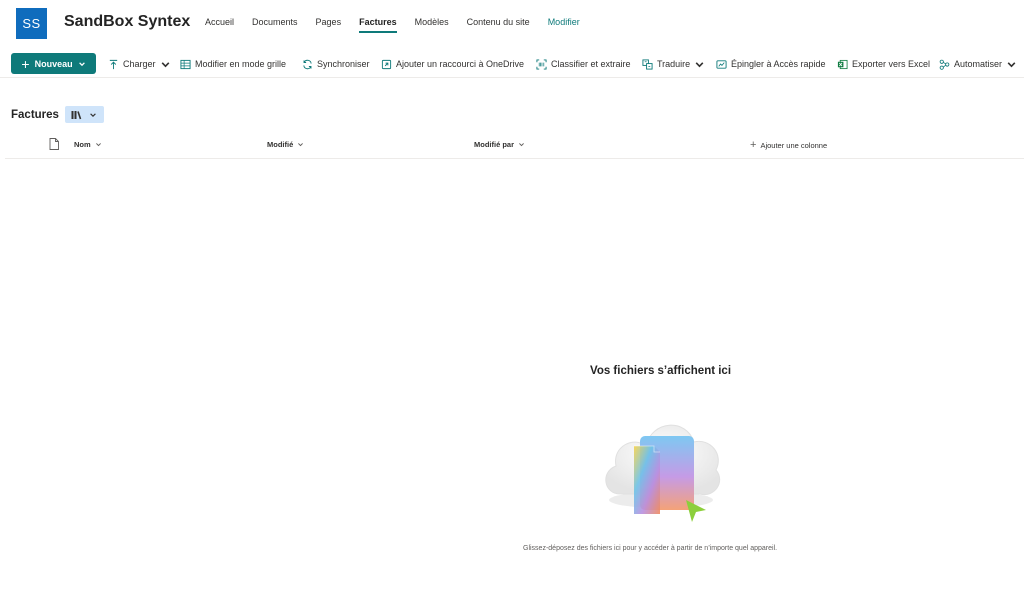 This screenshot has width=1024, height=599. Describe the element at coordinates (127, 22) in the screenshot. I see `site-title: SandBox Syntex` at that location.